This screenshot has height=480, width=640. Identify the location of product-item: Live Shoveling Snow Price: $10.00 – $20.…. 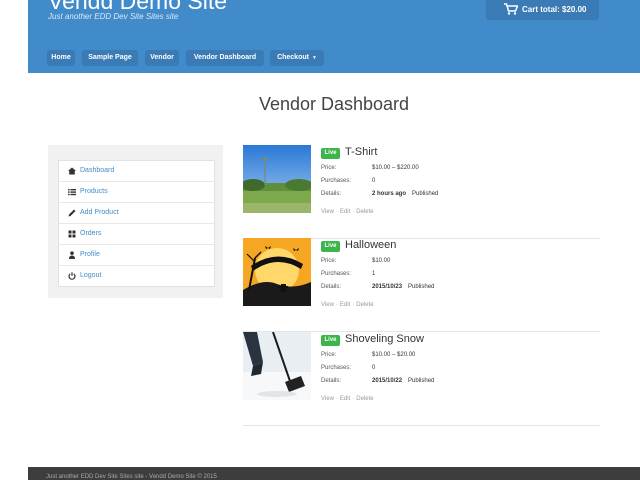
(421, 379).